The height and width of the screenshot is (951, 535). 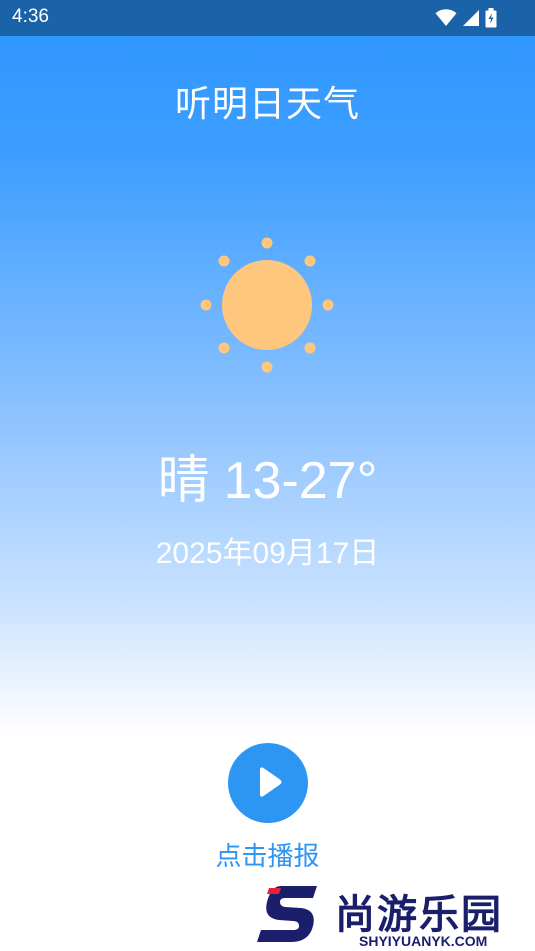 I want to click on wifi-icon, so click(x=446, y=18).